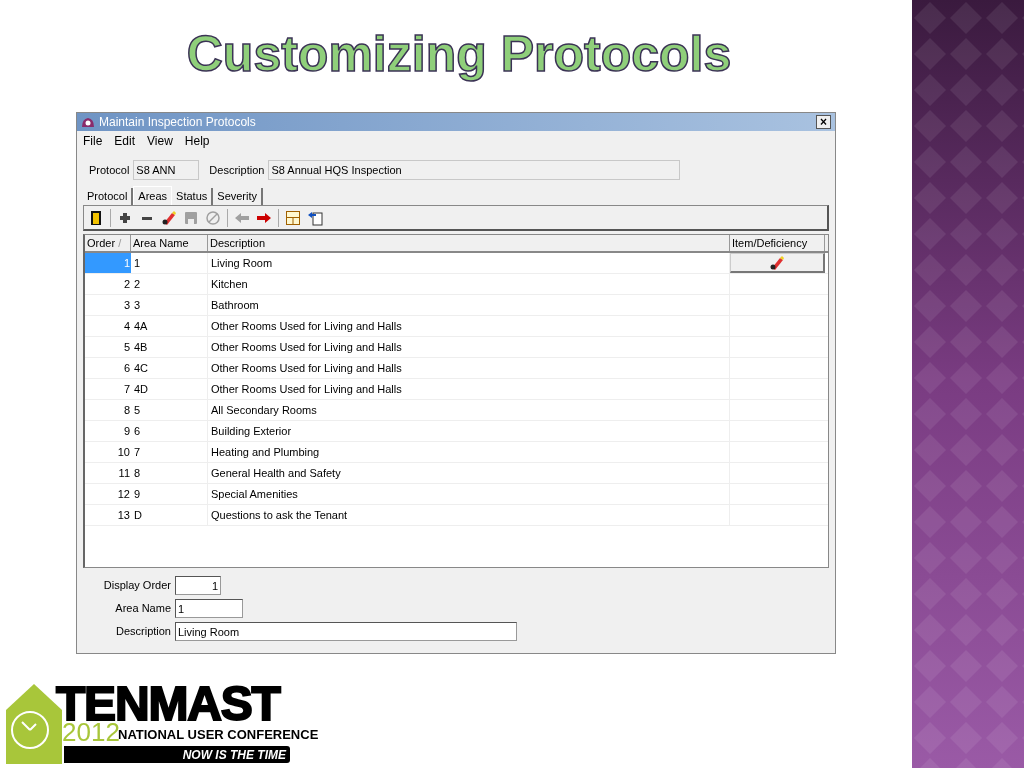 The image size is (1024, 768). Describe the element at coordinates (126, 410) in the screenshot. I see `table-cell-text: 8` at that location.